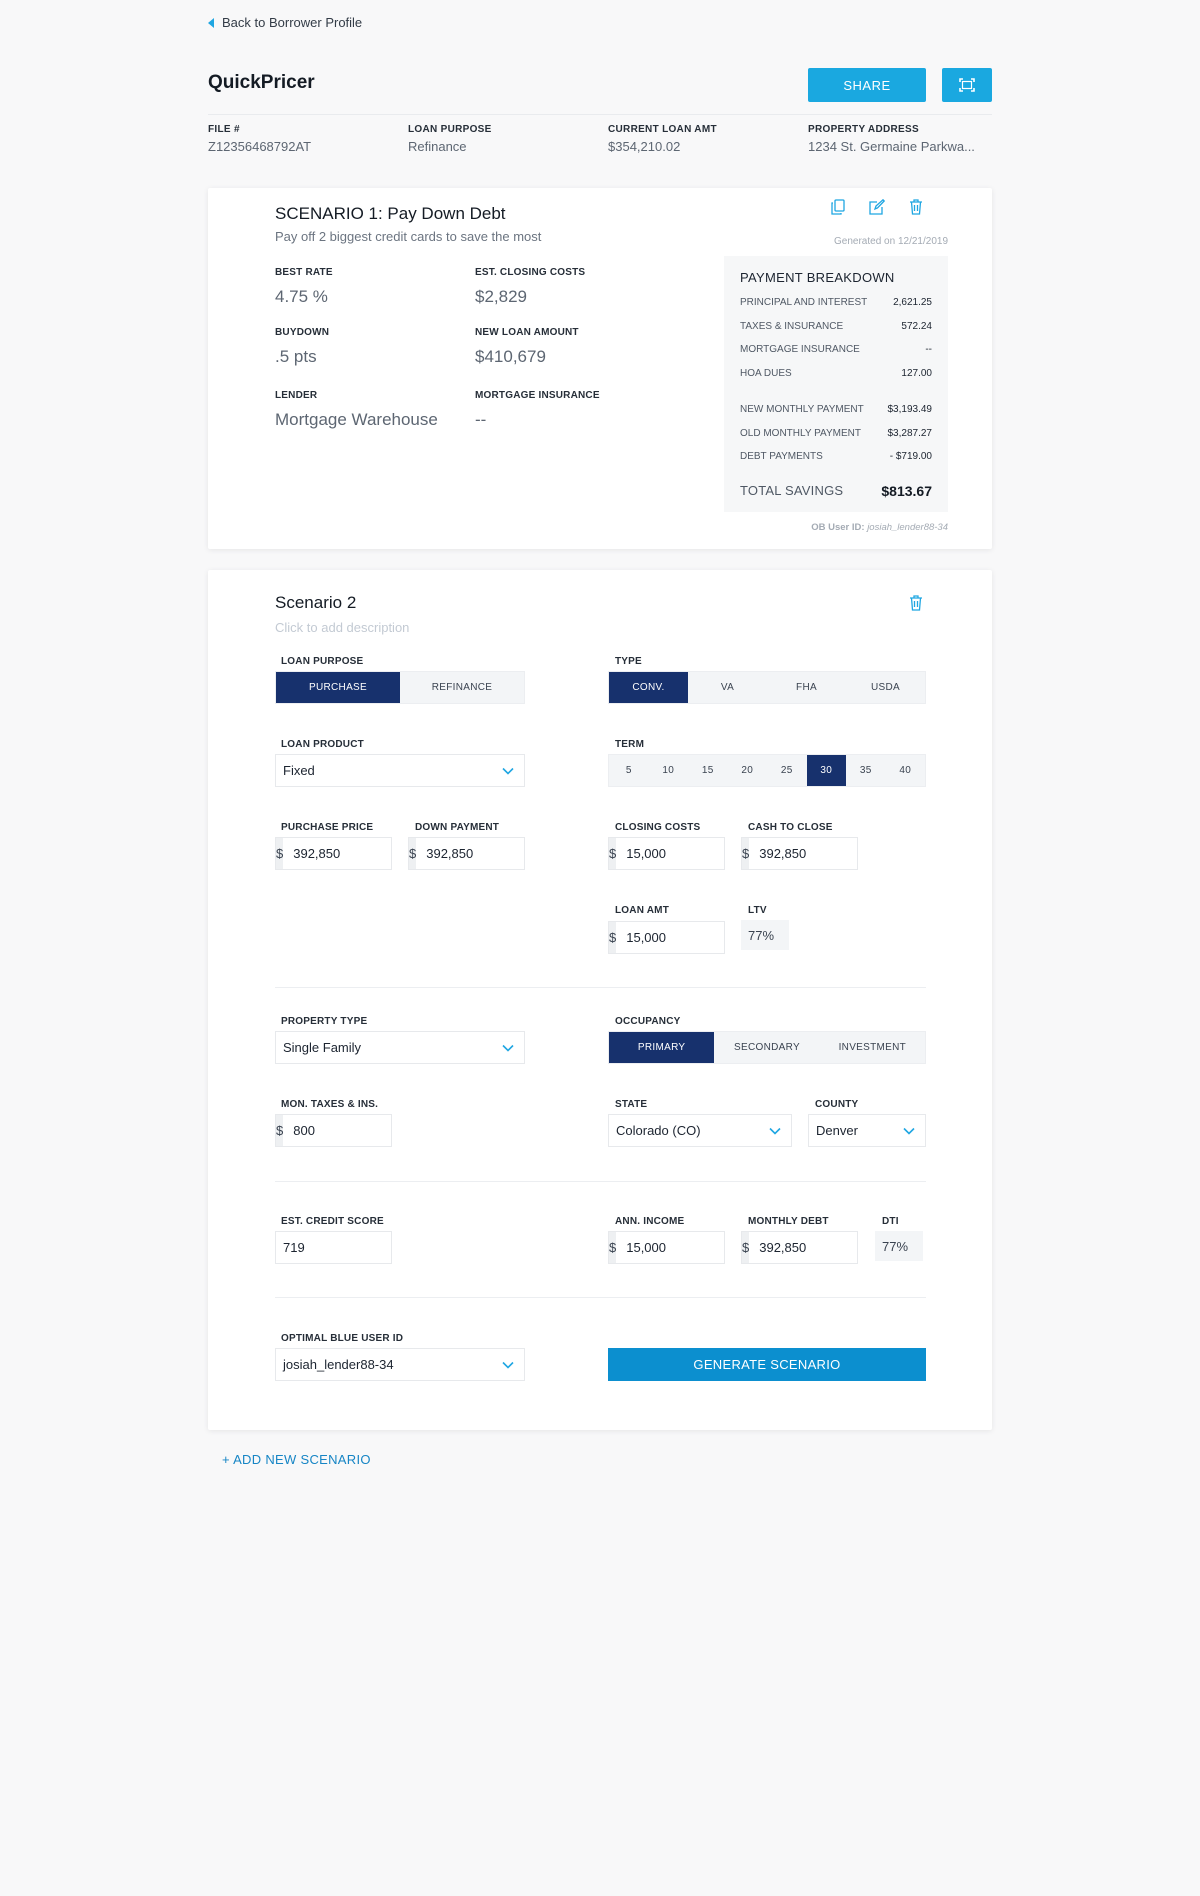  Describe the element at coordinates (648, 687) in the screenshot. I see `type-conv: CONV.` at that location.